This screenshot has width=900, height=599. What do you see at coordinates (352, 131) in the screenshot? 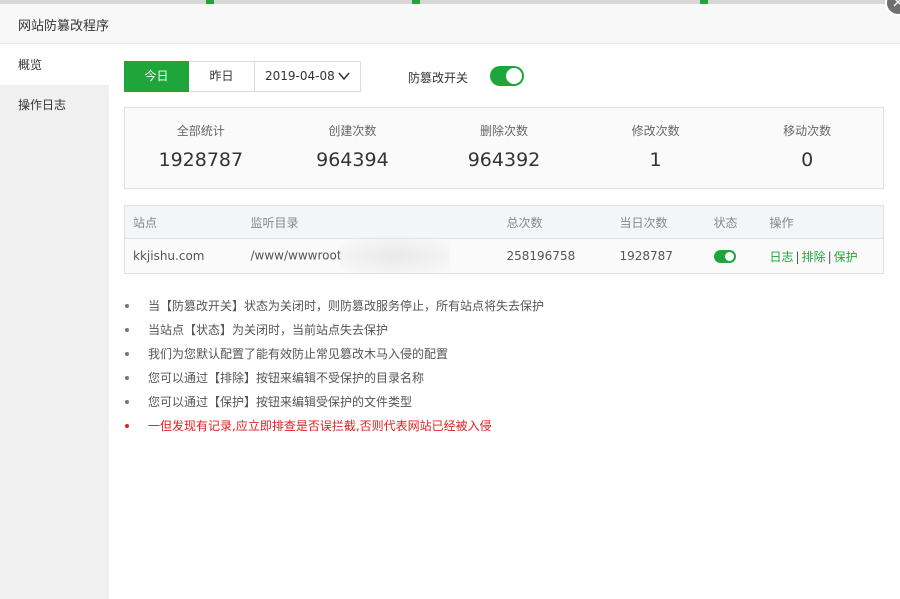
I see `stat-label: 创建次数` at bounding box center [352, 131].